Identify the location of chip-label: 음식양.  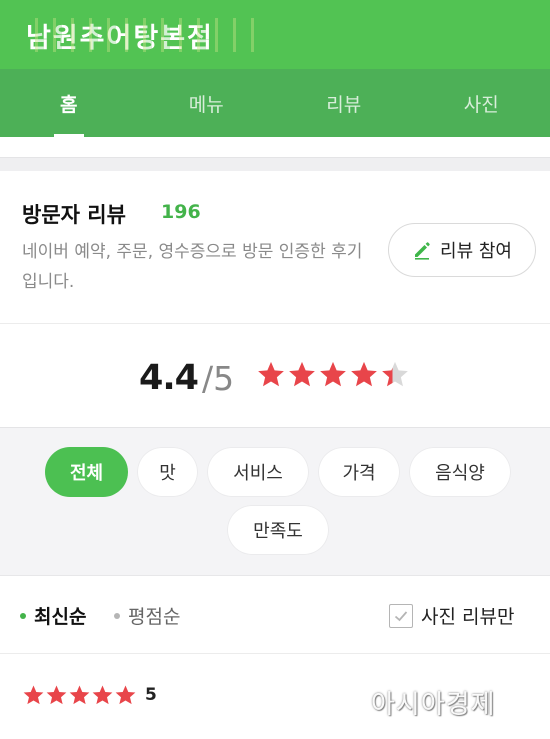
(460, 473).